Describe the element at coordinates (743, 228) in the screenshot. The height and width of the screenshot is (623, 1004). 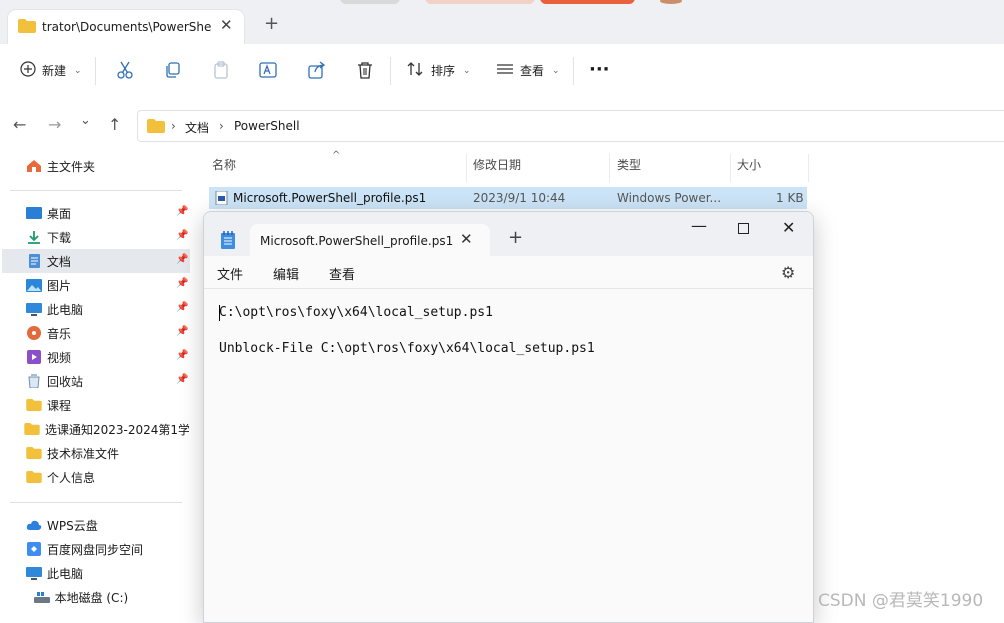
I see `maximize-icon` at that location.